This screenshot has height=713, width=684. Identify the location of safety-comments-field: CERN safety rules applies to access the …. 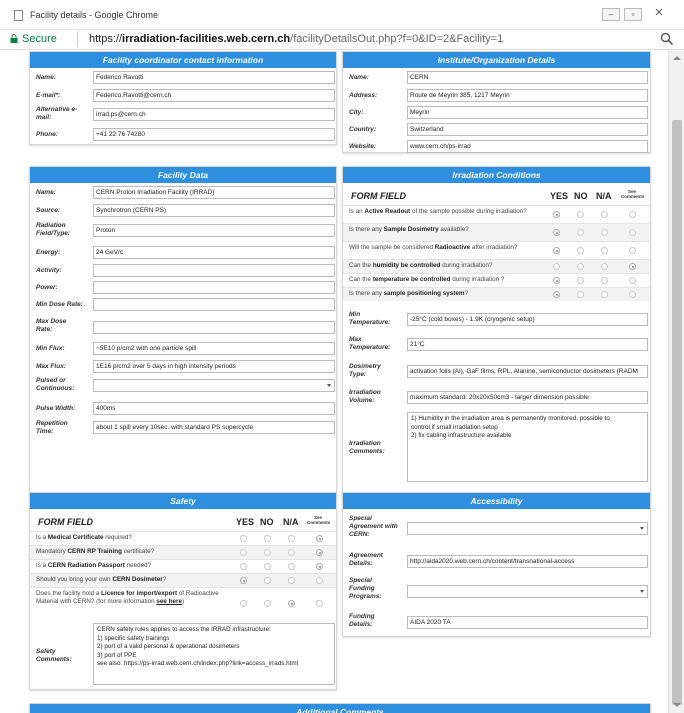
(214, 654).